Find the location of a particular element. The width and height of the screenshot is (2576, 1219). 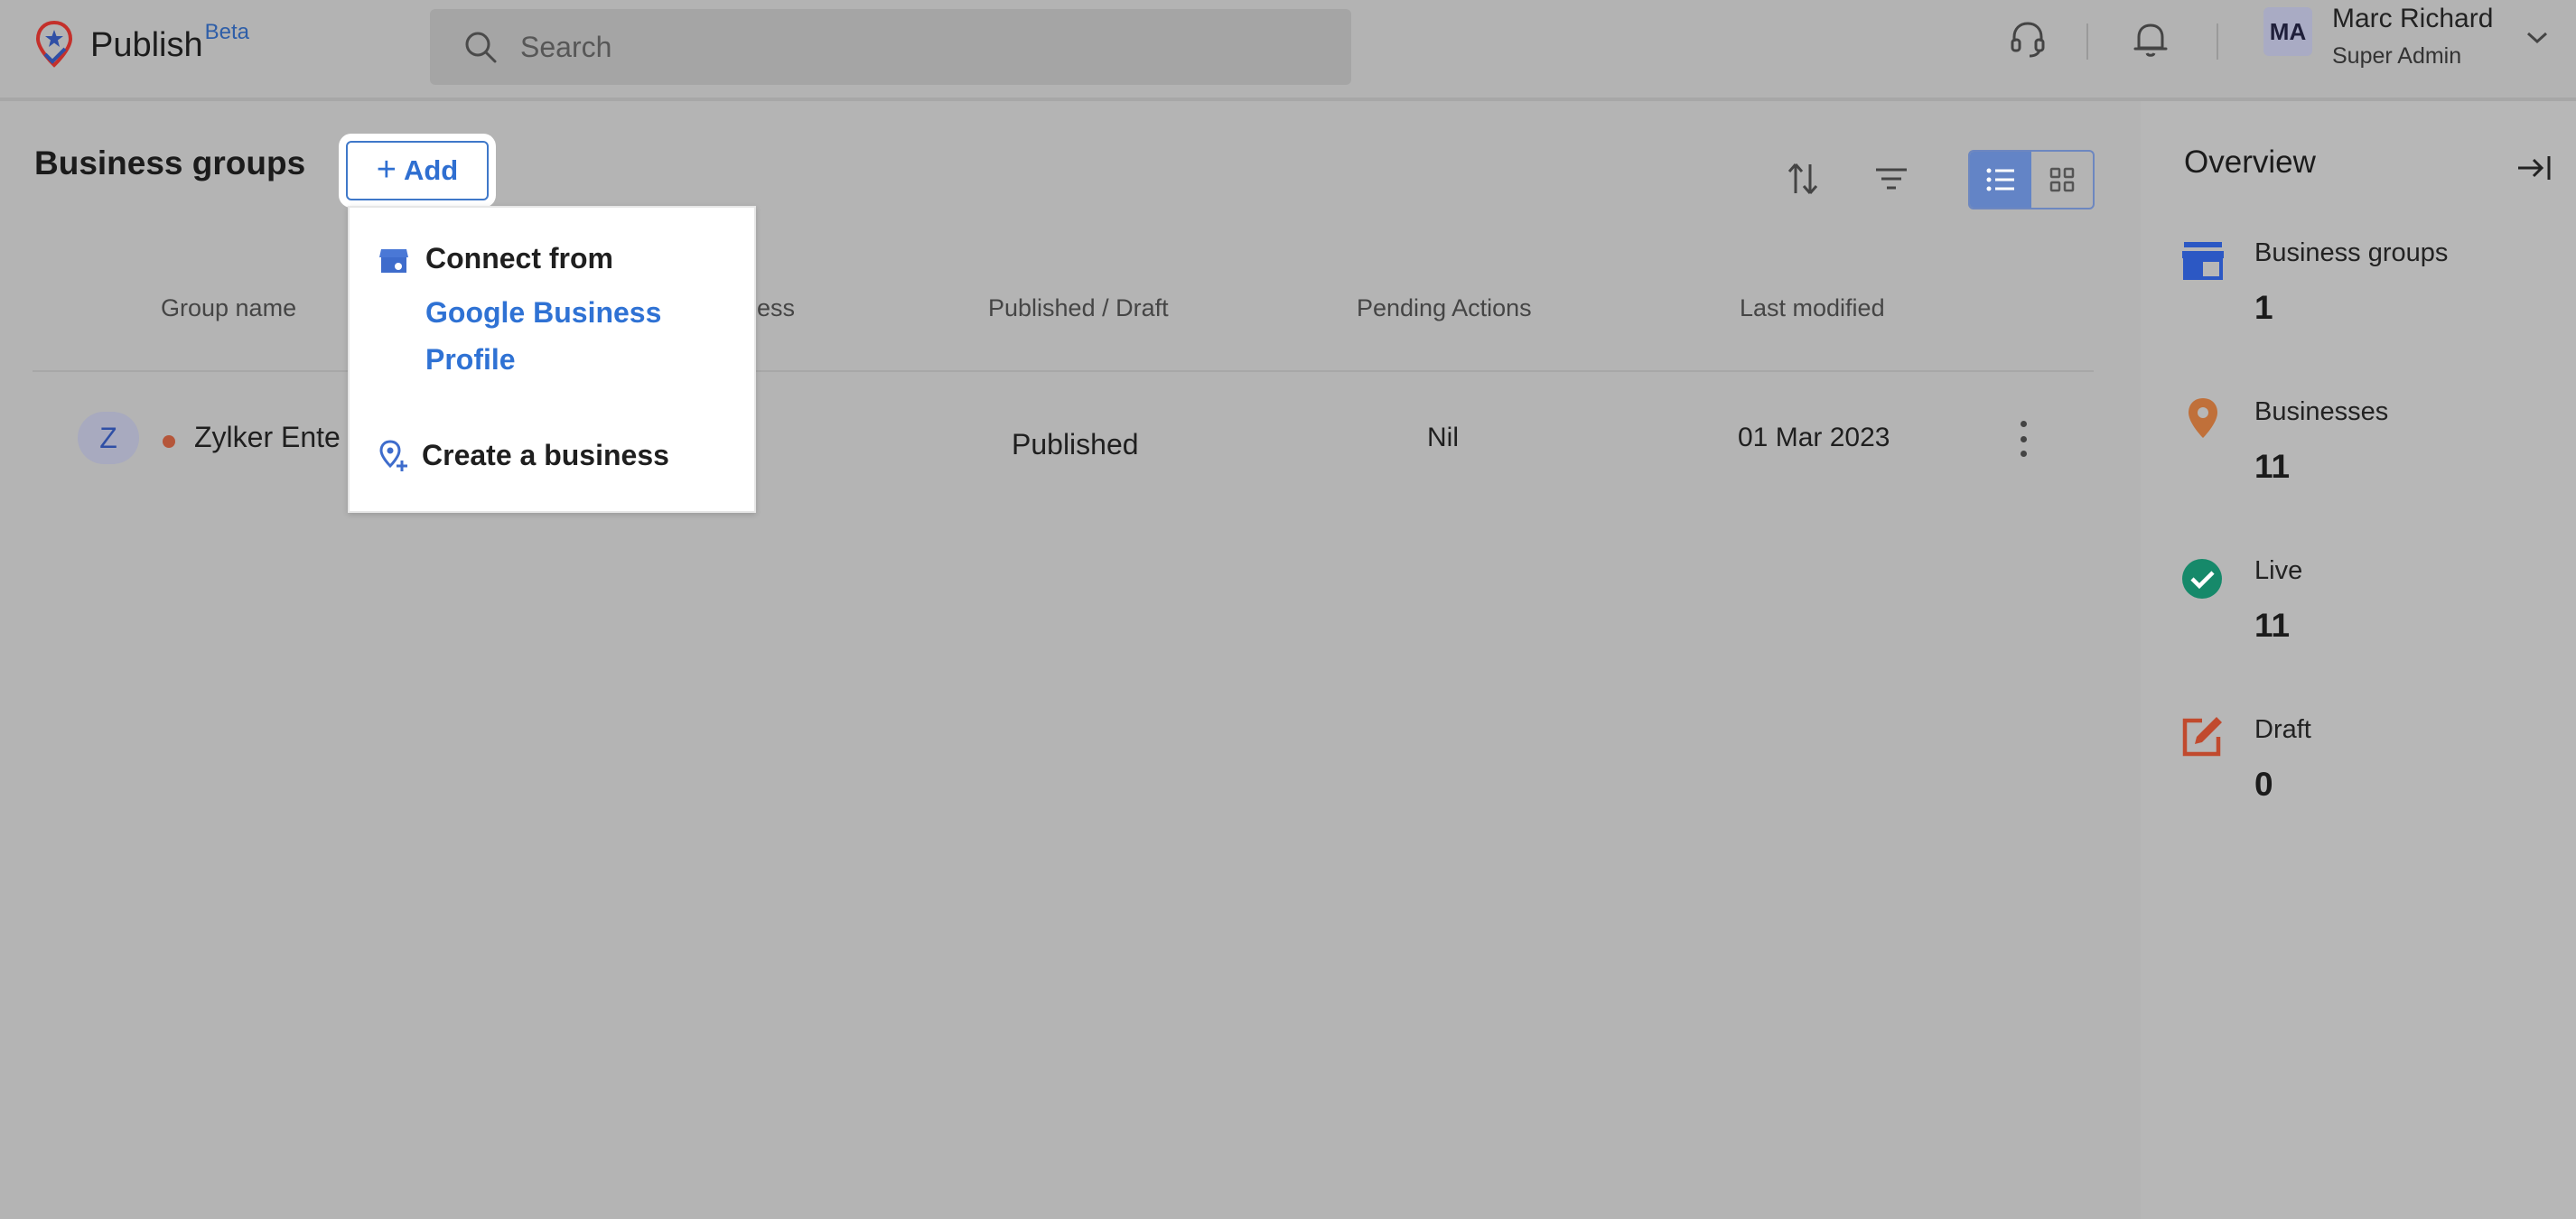

collapse-panel-icon is located at coordinates (2534, 168).